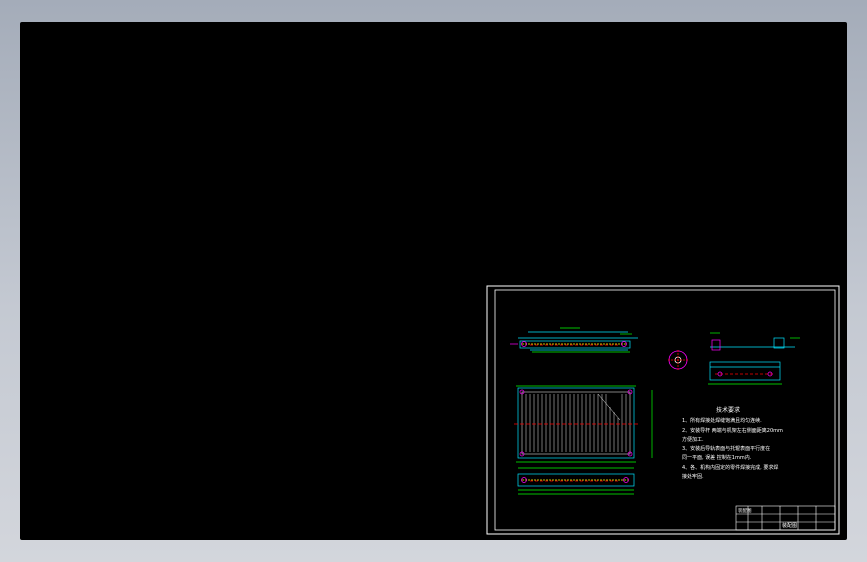 This screenshot has width=867, height=562. I want to click on detail-circle, so click(678, 360).